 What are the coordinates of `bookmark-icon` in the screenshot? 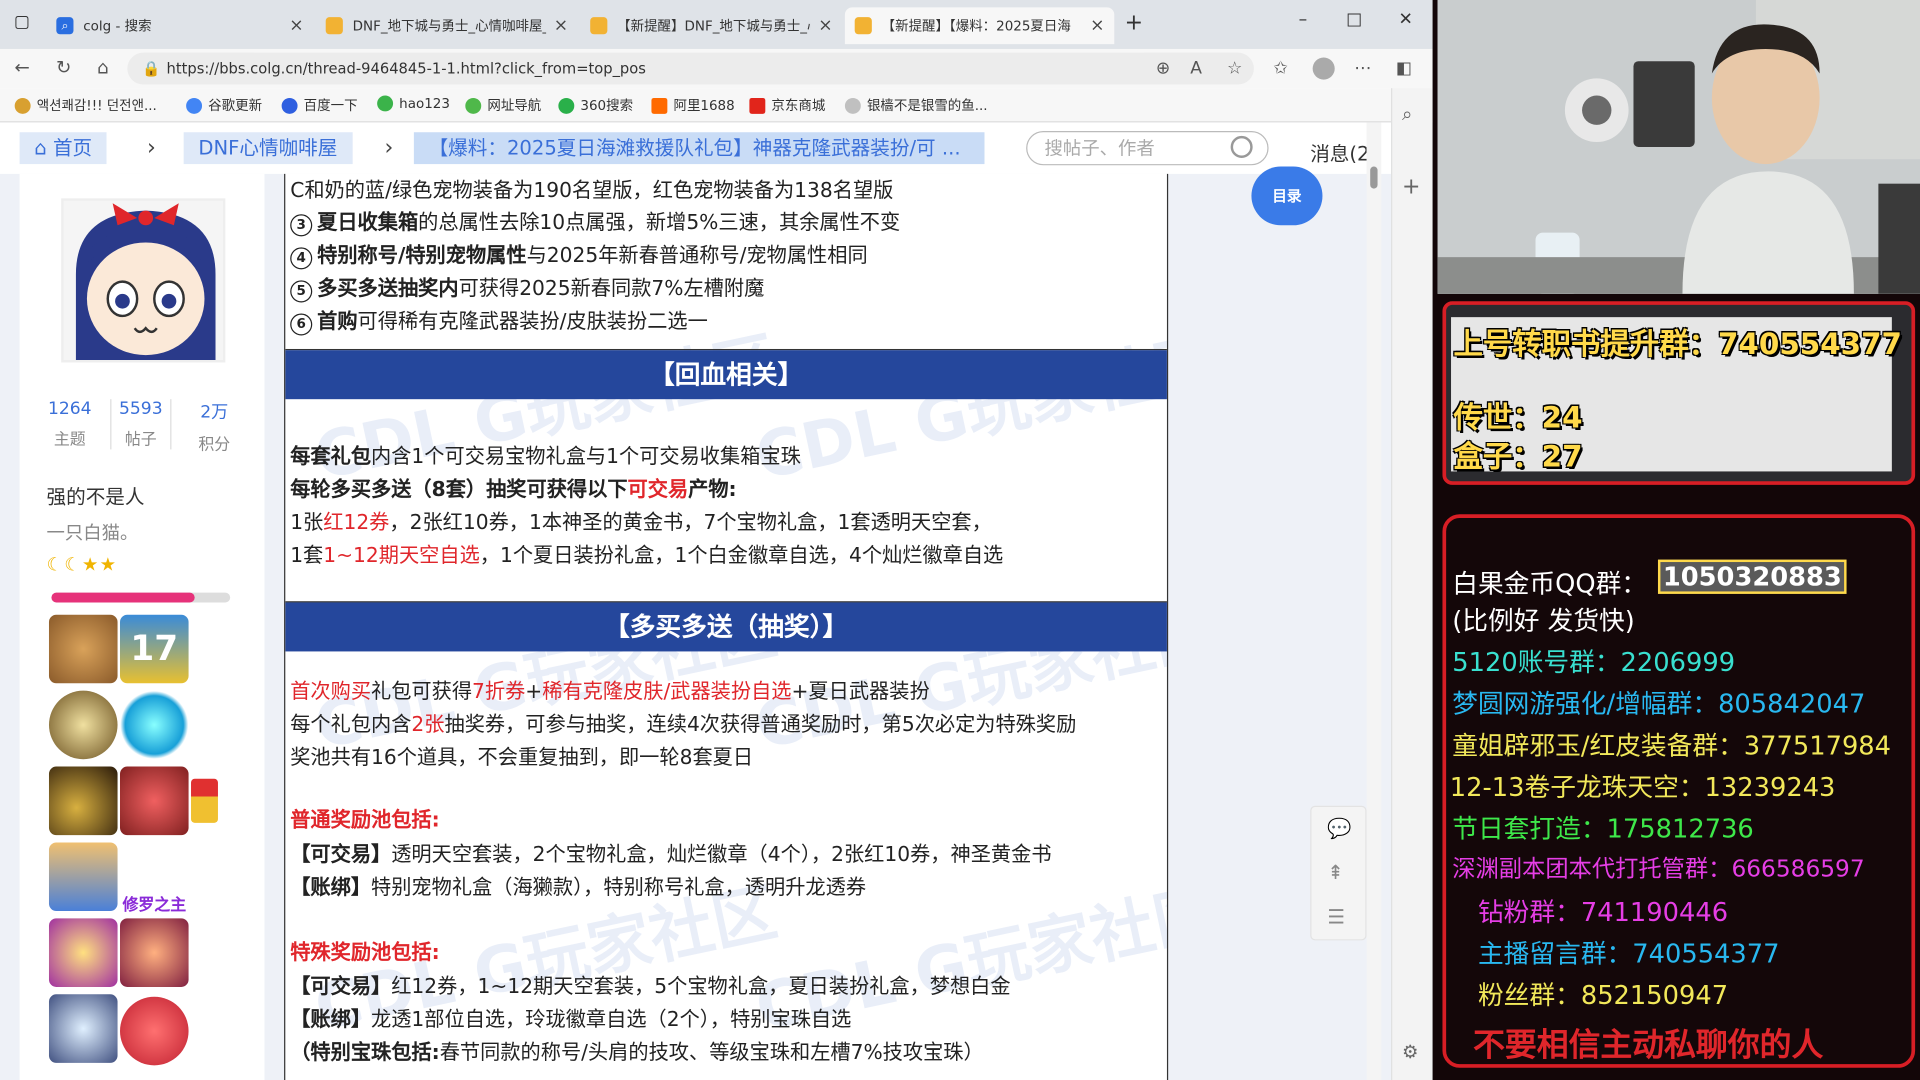 It's located at (22, 105).